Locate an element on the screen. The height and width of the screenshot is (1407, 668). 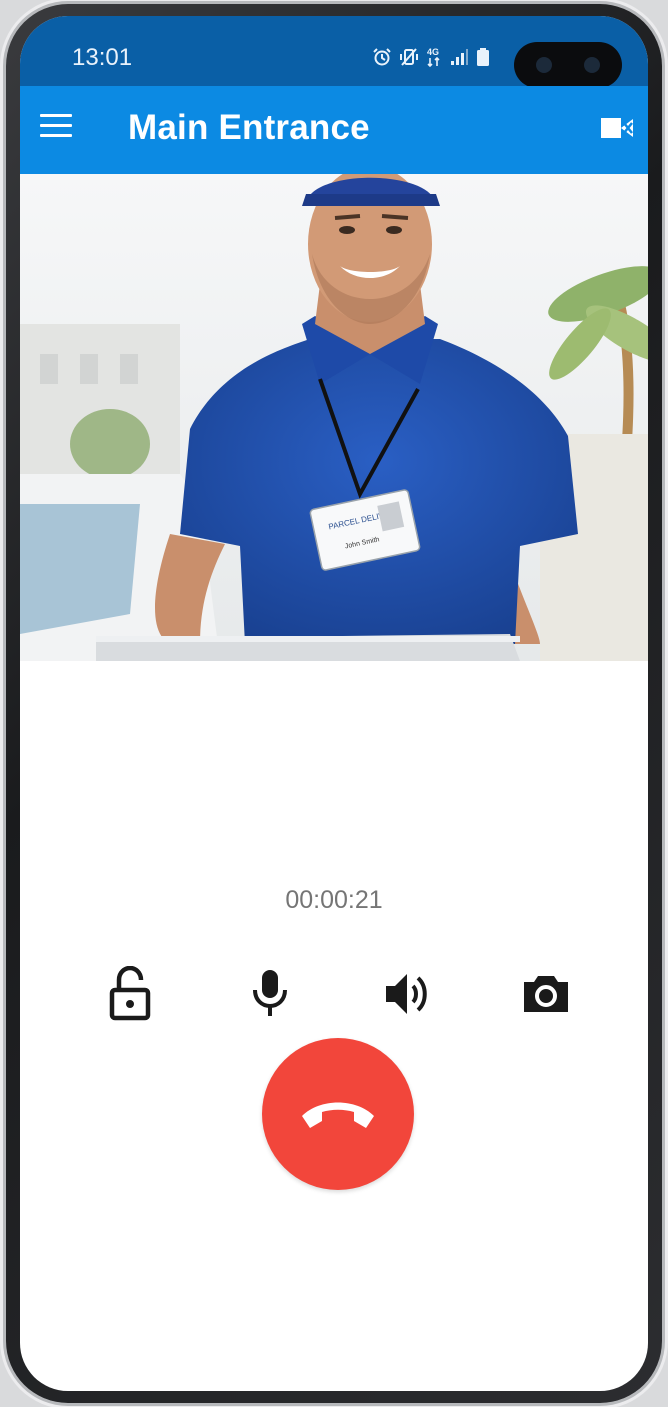
app-bar: Main Entrance is located at coordinates (334, 130).